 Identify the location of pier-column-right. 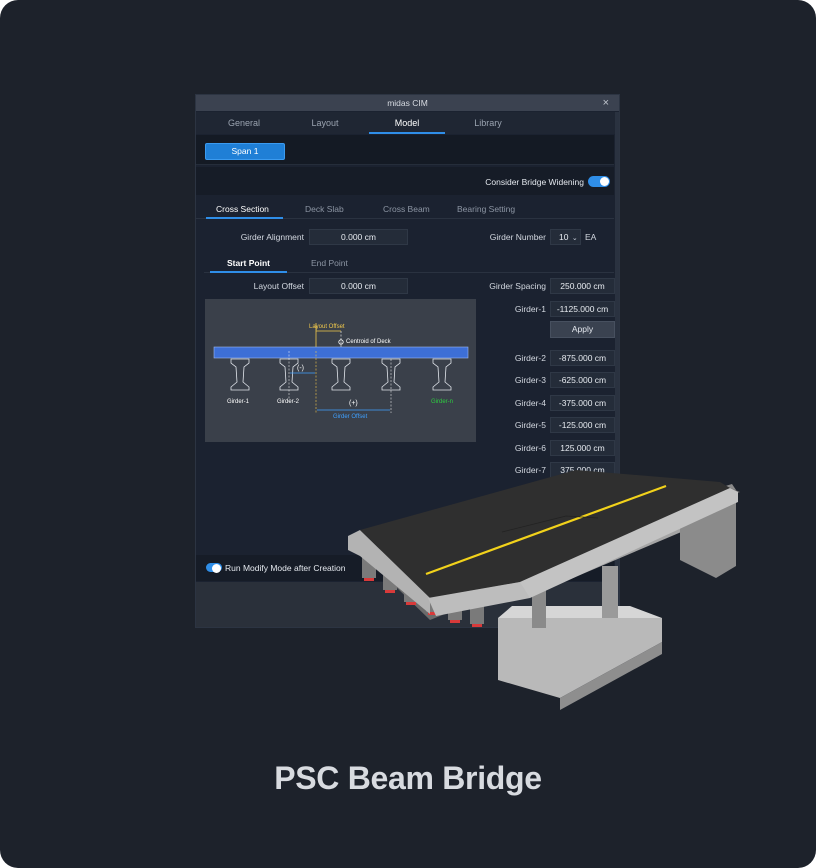
(610, 592).